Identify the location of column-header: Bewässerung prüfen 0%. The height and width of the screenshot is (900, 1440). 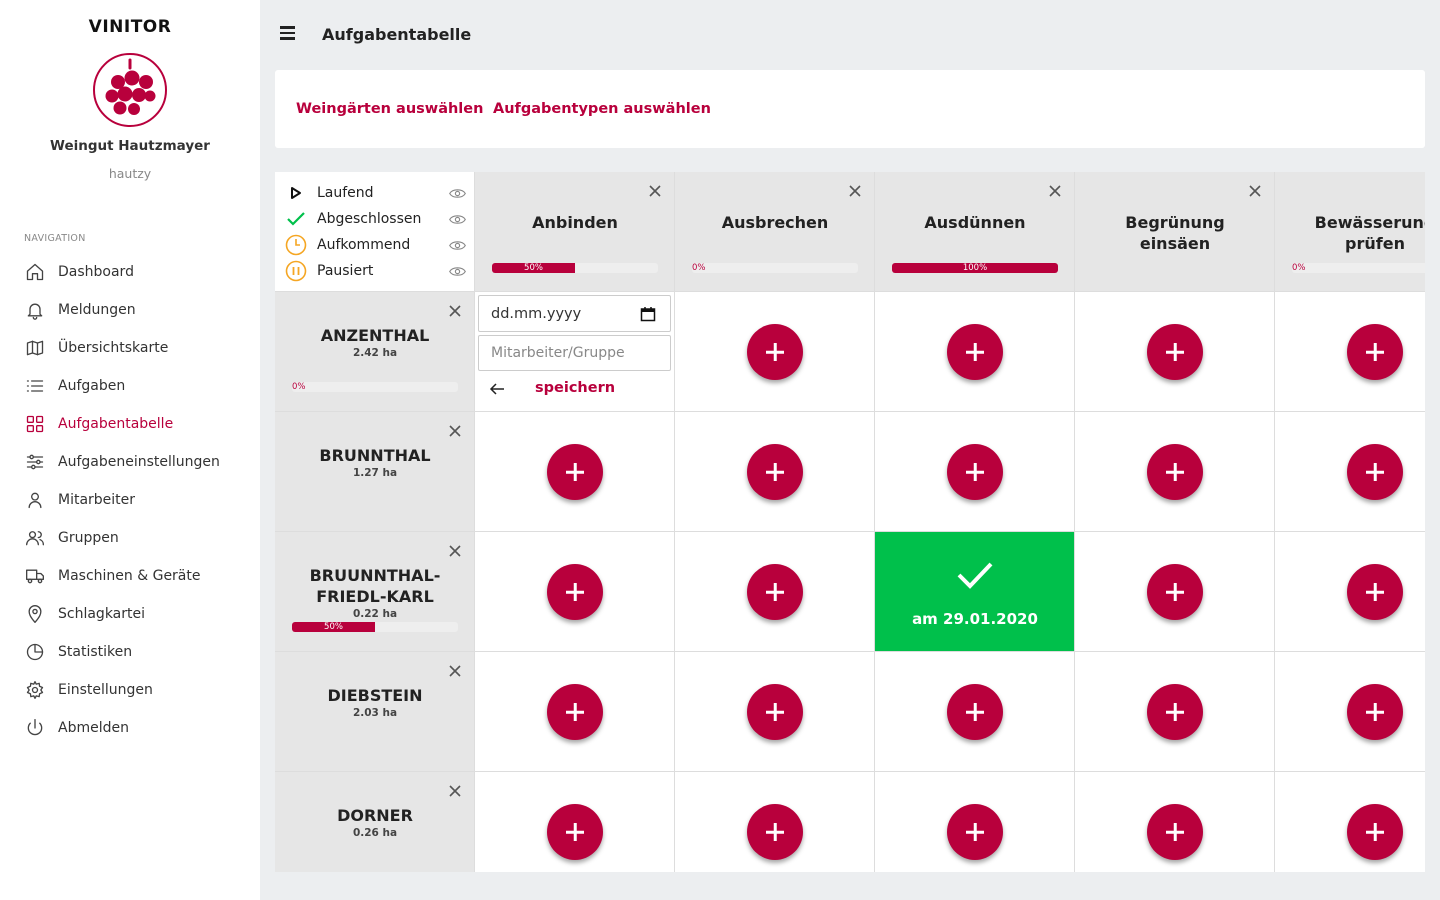
(1350, 232).